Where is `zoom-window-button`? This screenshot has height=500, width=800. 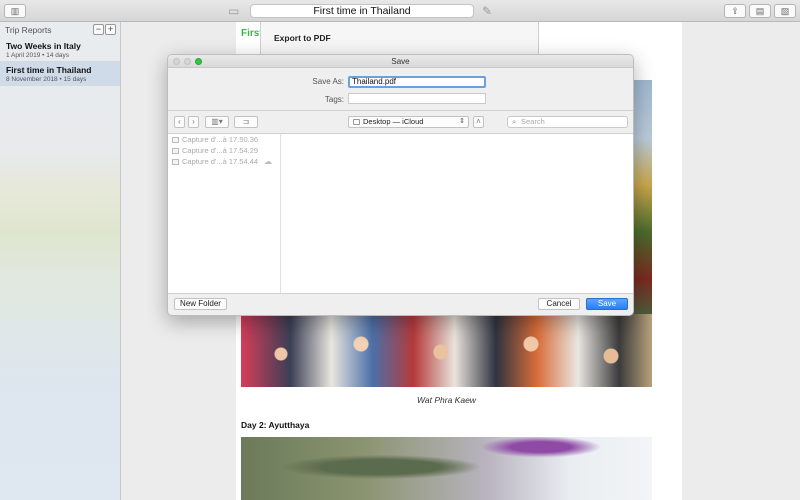 zoom-window-button is located at coordinates (198, 61).